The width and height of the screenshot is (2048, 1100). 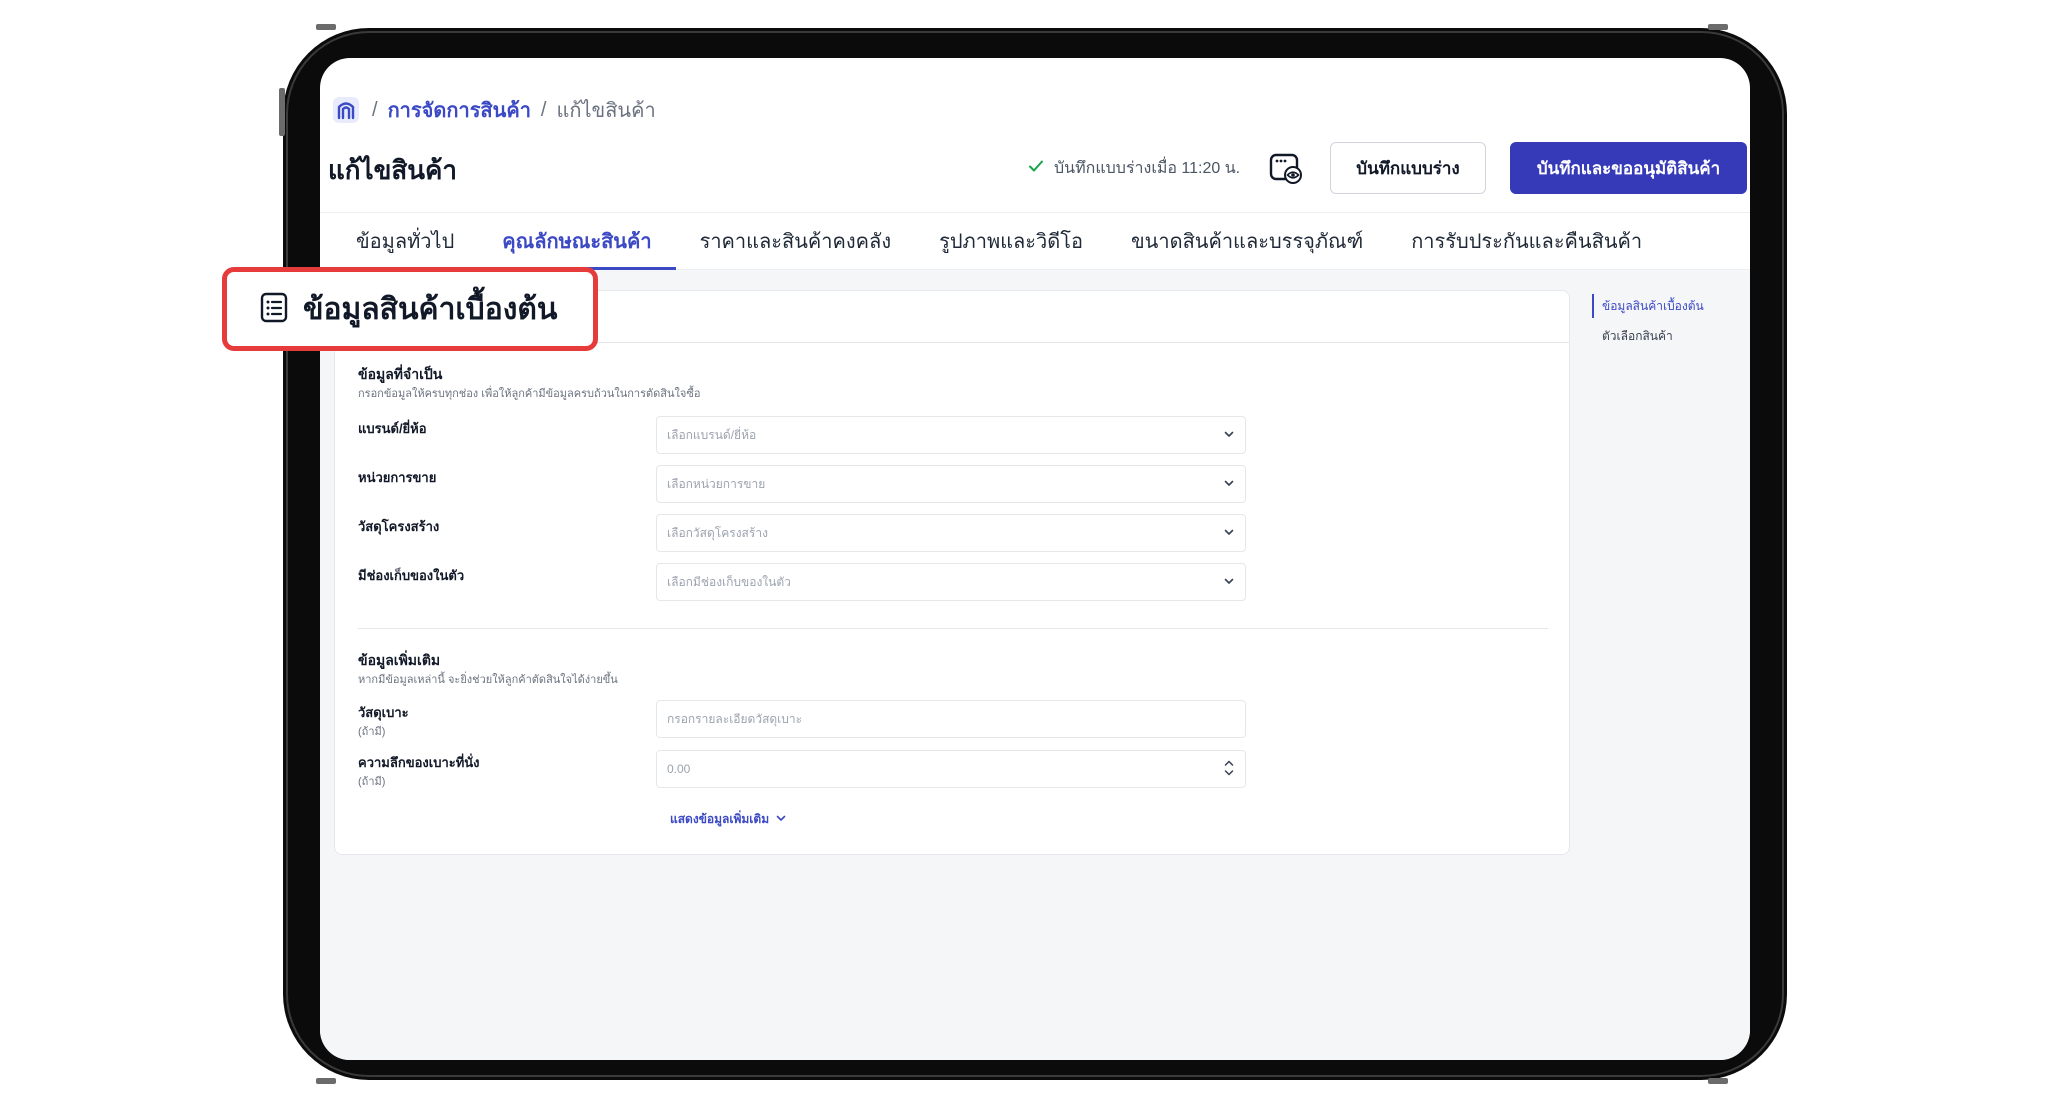 I want to click on frame-material-select: เลือกวัสดุโครงสร้าง, so click(x=951, y=533).